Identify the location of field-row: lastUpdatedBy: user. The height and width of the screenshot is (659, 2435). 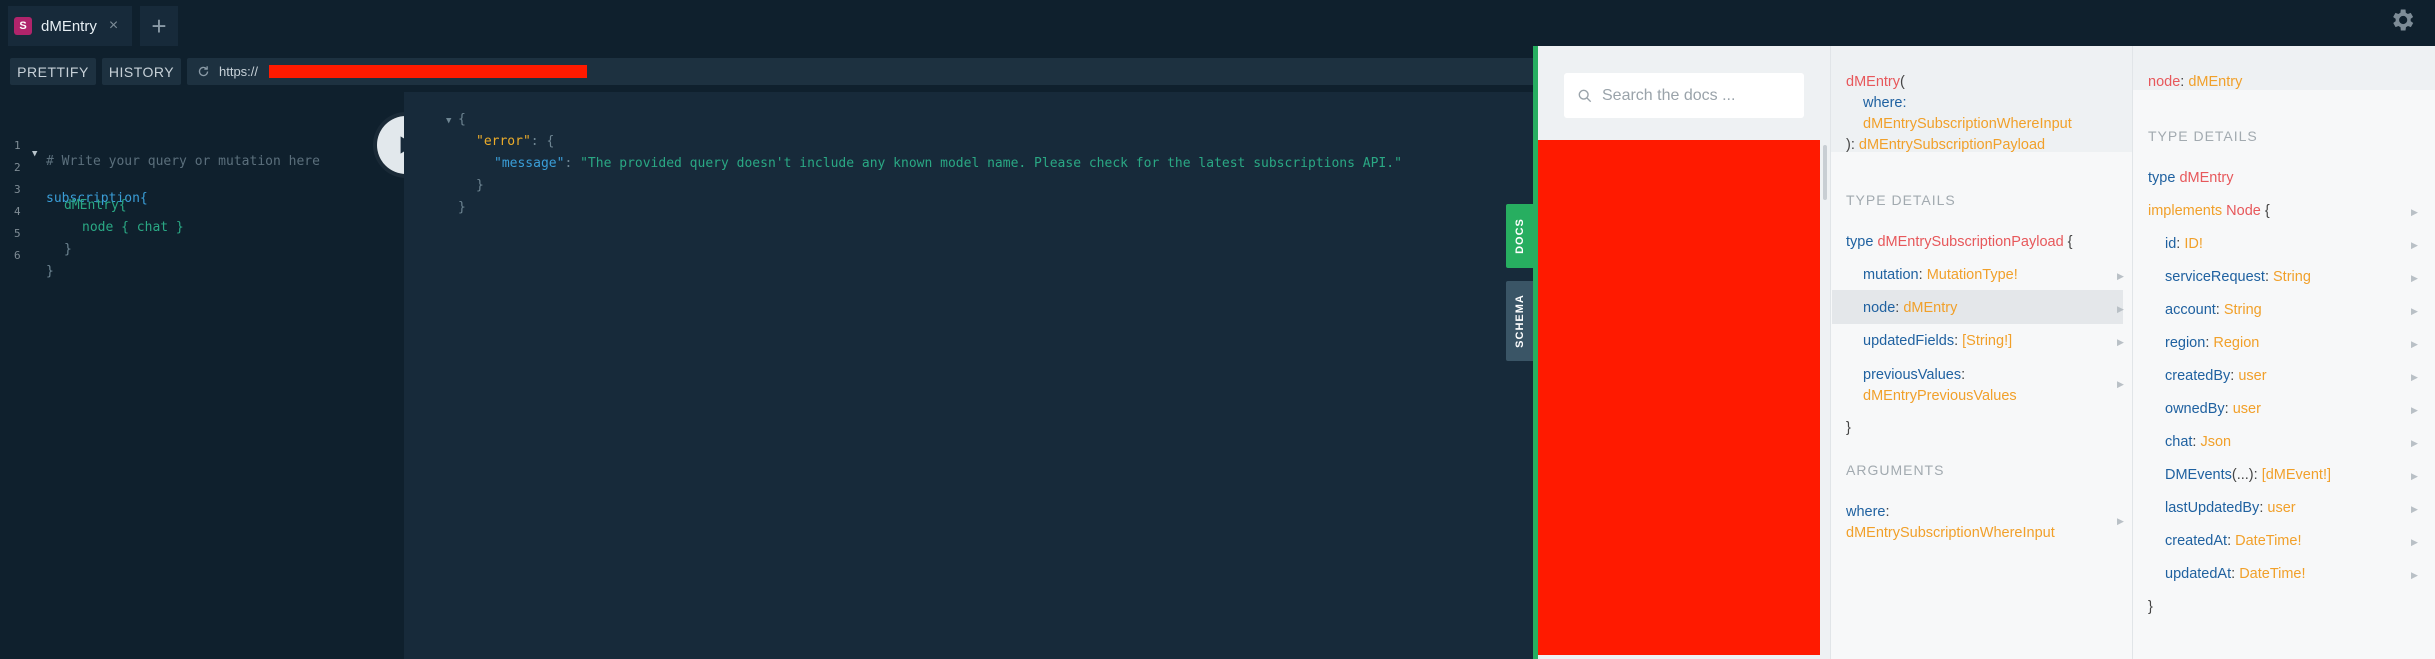
(2230, 508).